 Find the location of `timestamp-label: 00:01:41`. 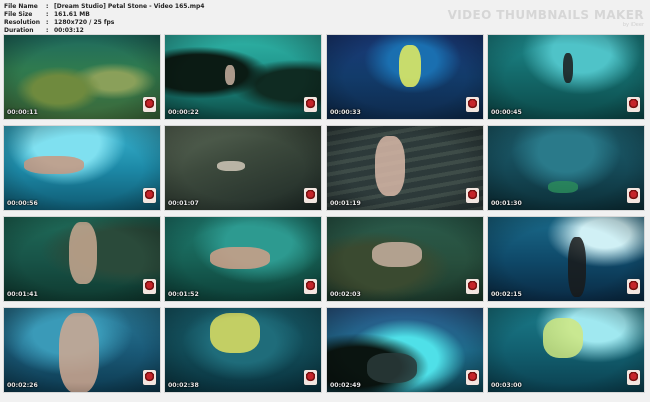

timestamp-label: 00:01:41 is located at coordinates (22, 294).